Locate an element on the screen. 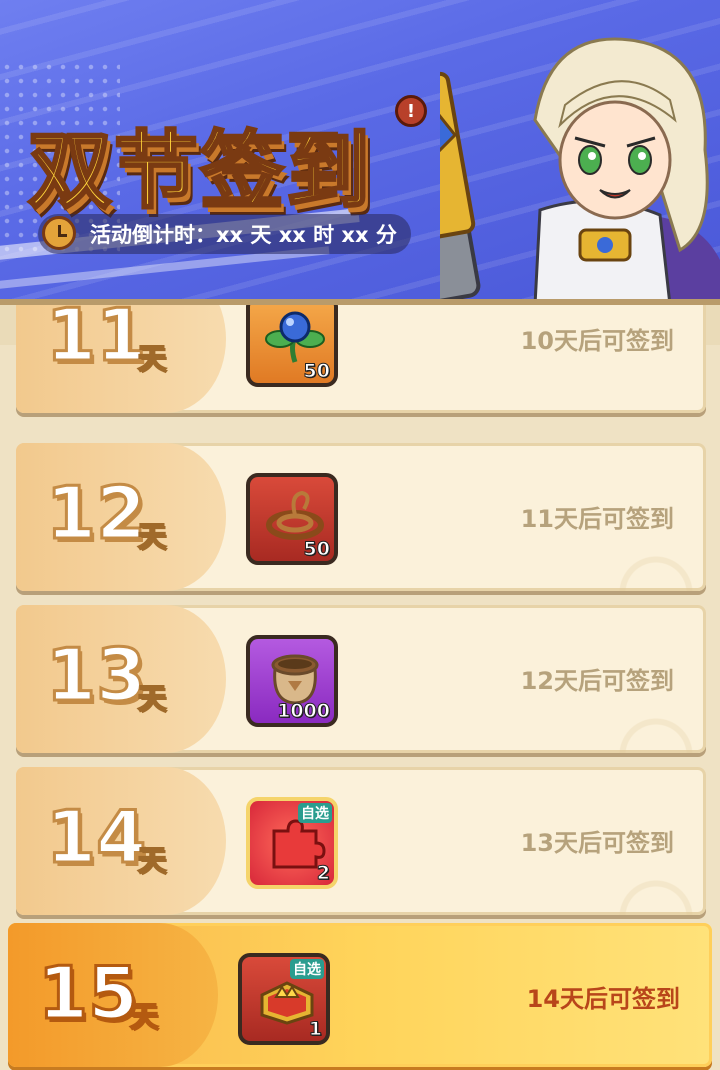 The image size is (720, 1070). day-number: 14 is located at coordinates (95, 837).